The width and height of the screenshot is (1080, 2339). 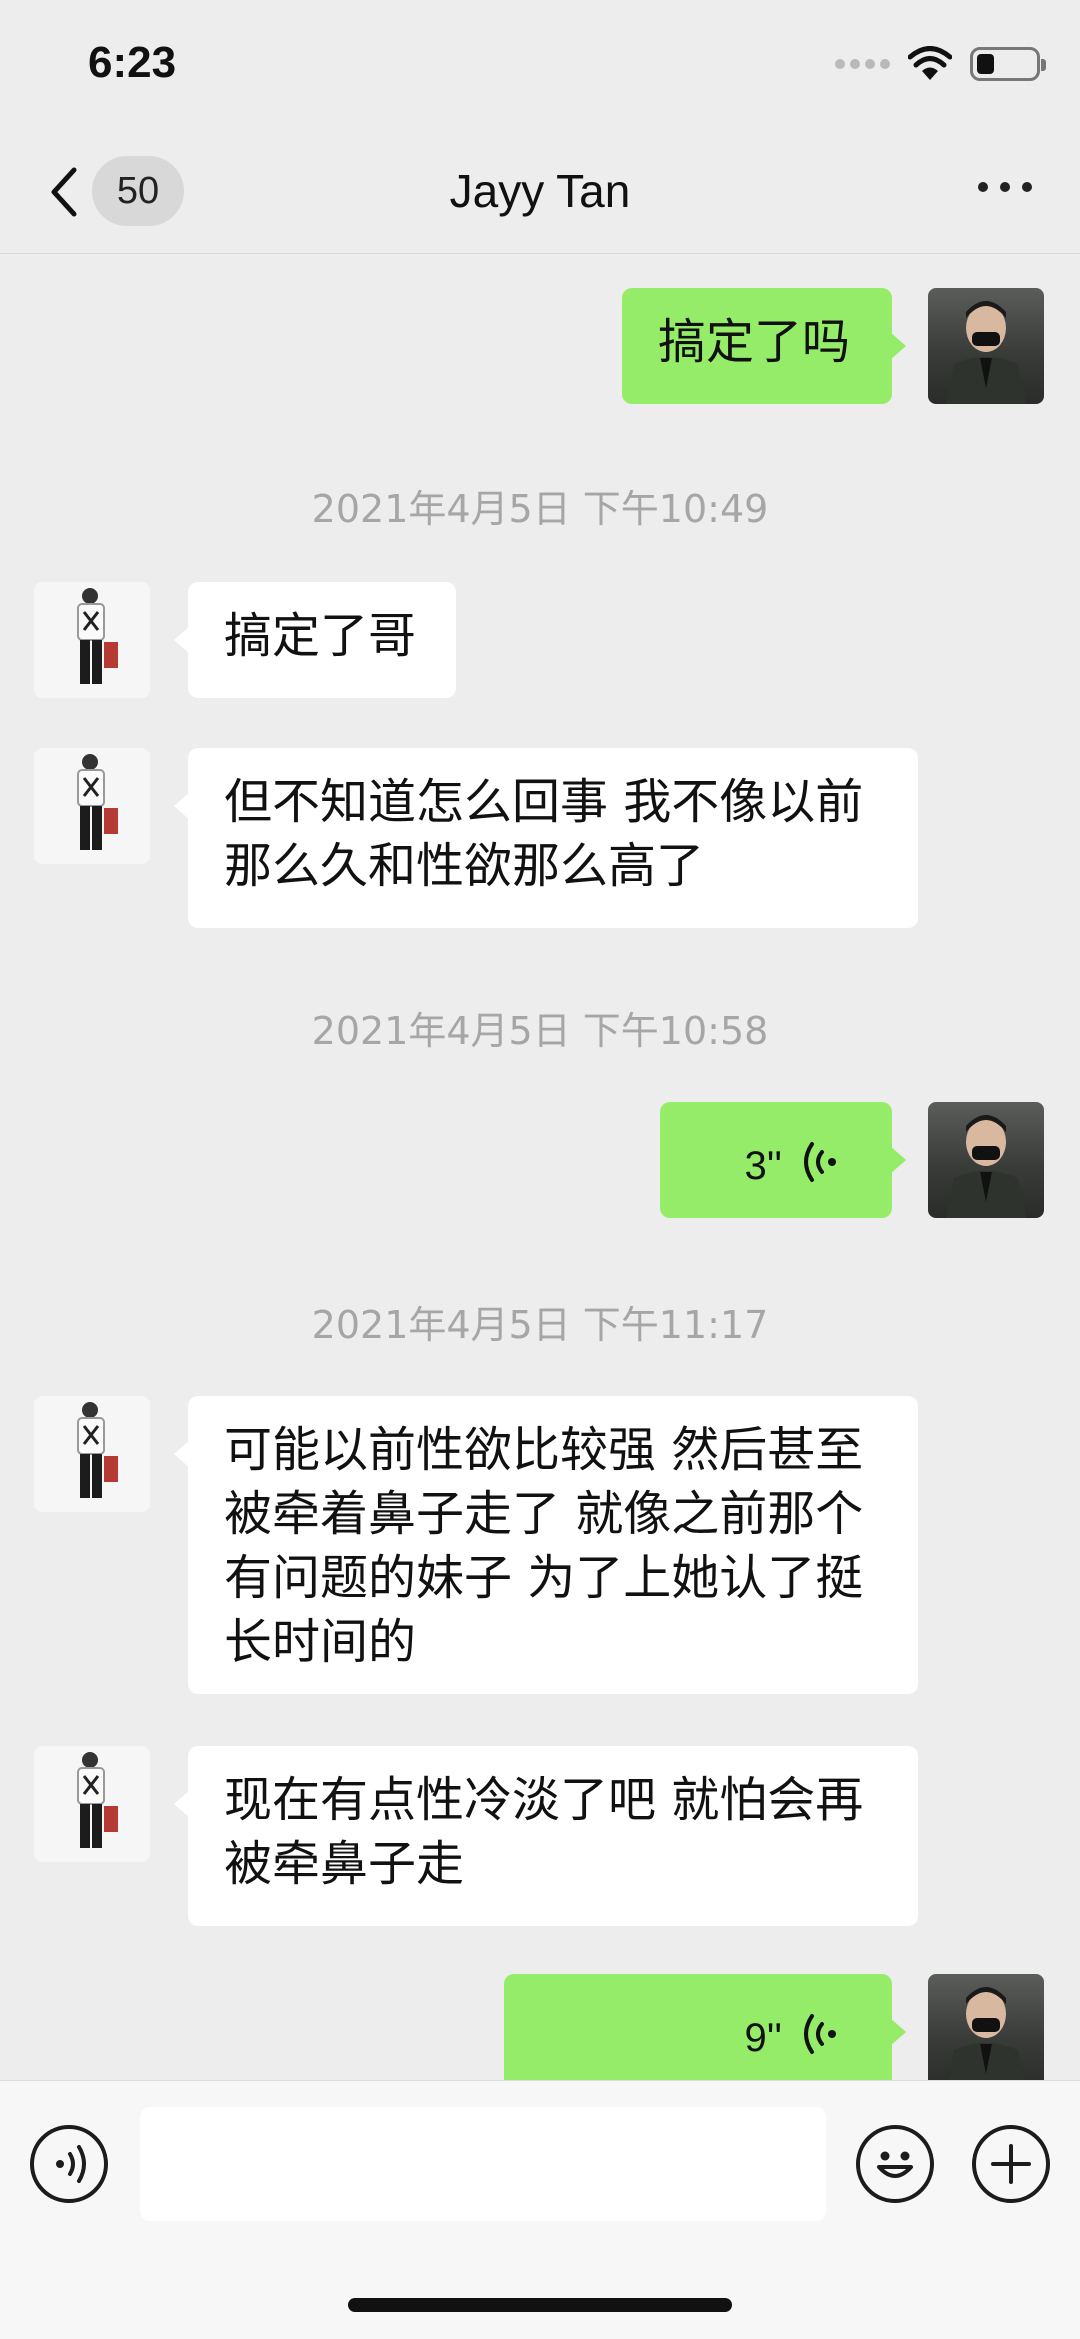 What do you see at coordinates (464, 866) in the screenshot?
I see `message-line: 那么久和性欲那么高了` at bounding box center [464, 866].